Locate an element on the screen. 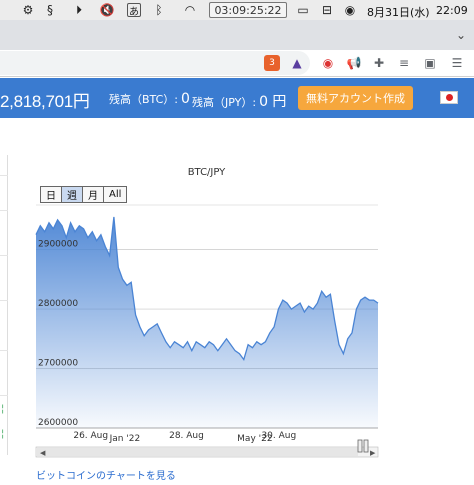  view-btc-chart-link: ビットコインのチャートを見る is located at coordinates (106, 474).